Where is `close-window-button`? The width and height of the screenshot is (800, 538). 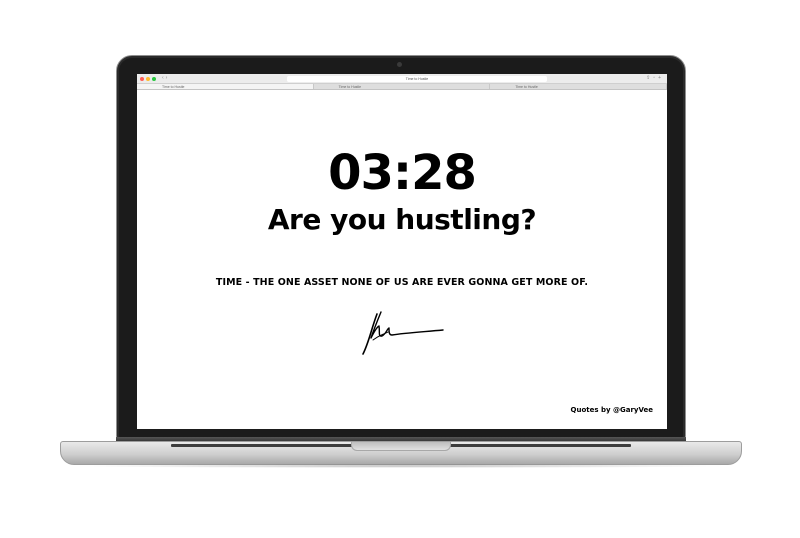 close-window-button is located at coordinates (142, 78).